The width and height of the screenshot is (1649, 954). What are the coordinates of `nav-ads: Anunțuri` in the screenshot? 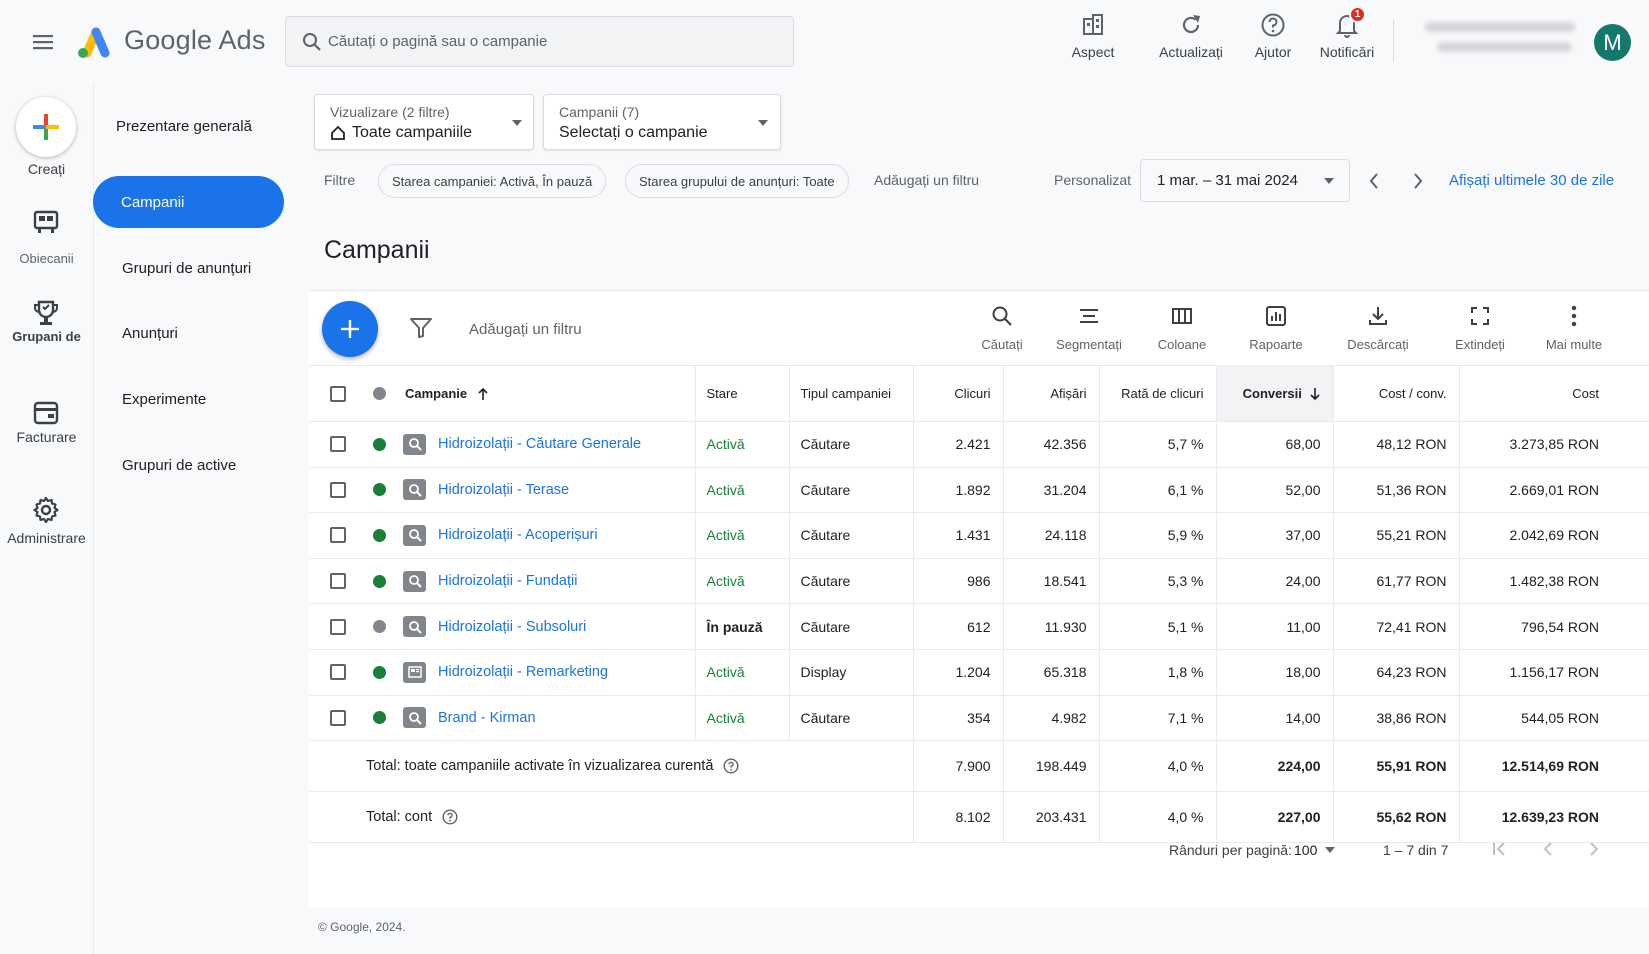 It's located at (189, 333).